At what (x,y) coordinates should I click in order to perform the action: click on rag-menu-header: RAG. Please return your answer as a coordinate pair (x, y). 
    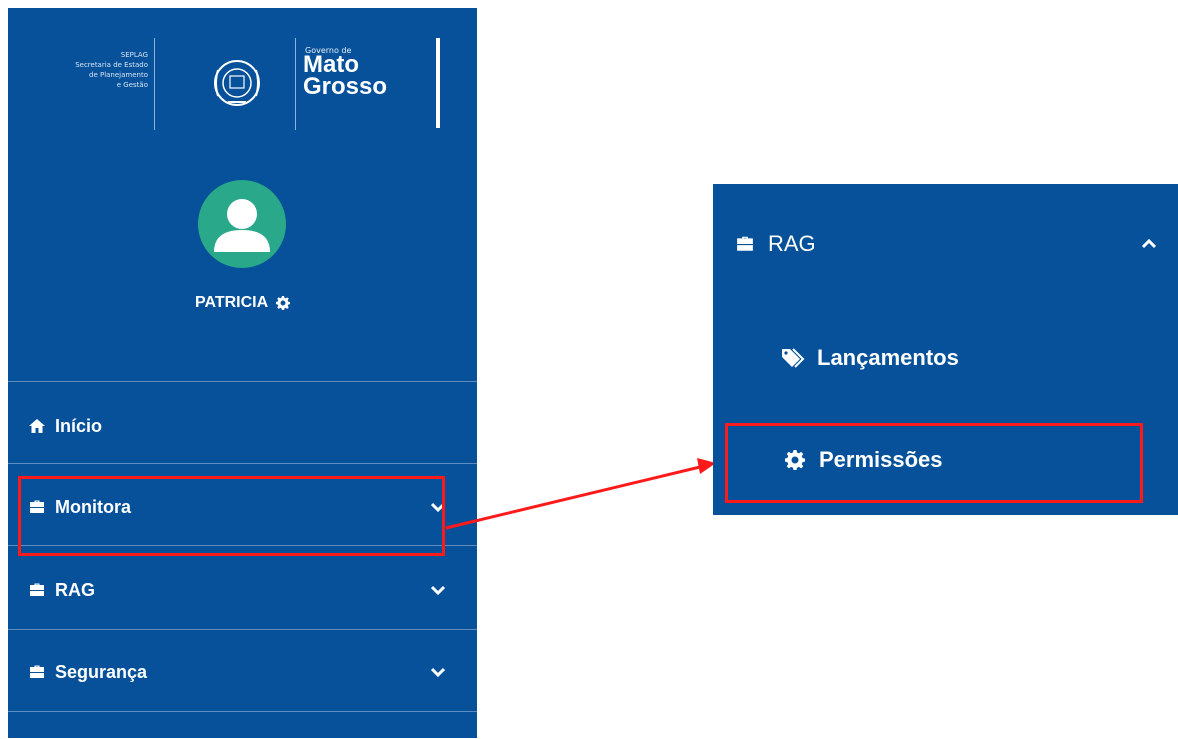
    Looking at the image, I should click on (945, 244).